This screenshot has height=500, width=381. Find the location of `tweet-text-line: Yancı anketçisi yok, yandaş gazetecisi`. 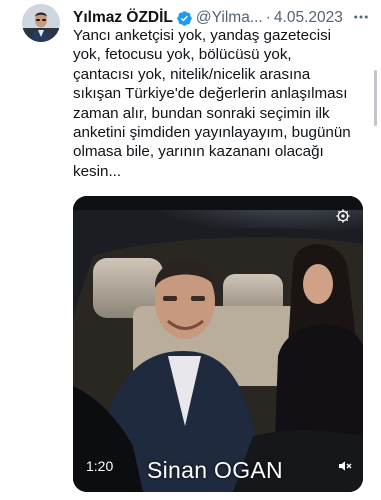

tweet-text-line: Yancı anketçisi yok, yandaş gazetecisi is located at coordinates (202, 35).